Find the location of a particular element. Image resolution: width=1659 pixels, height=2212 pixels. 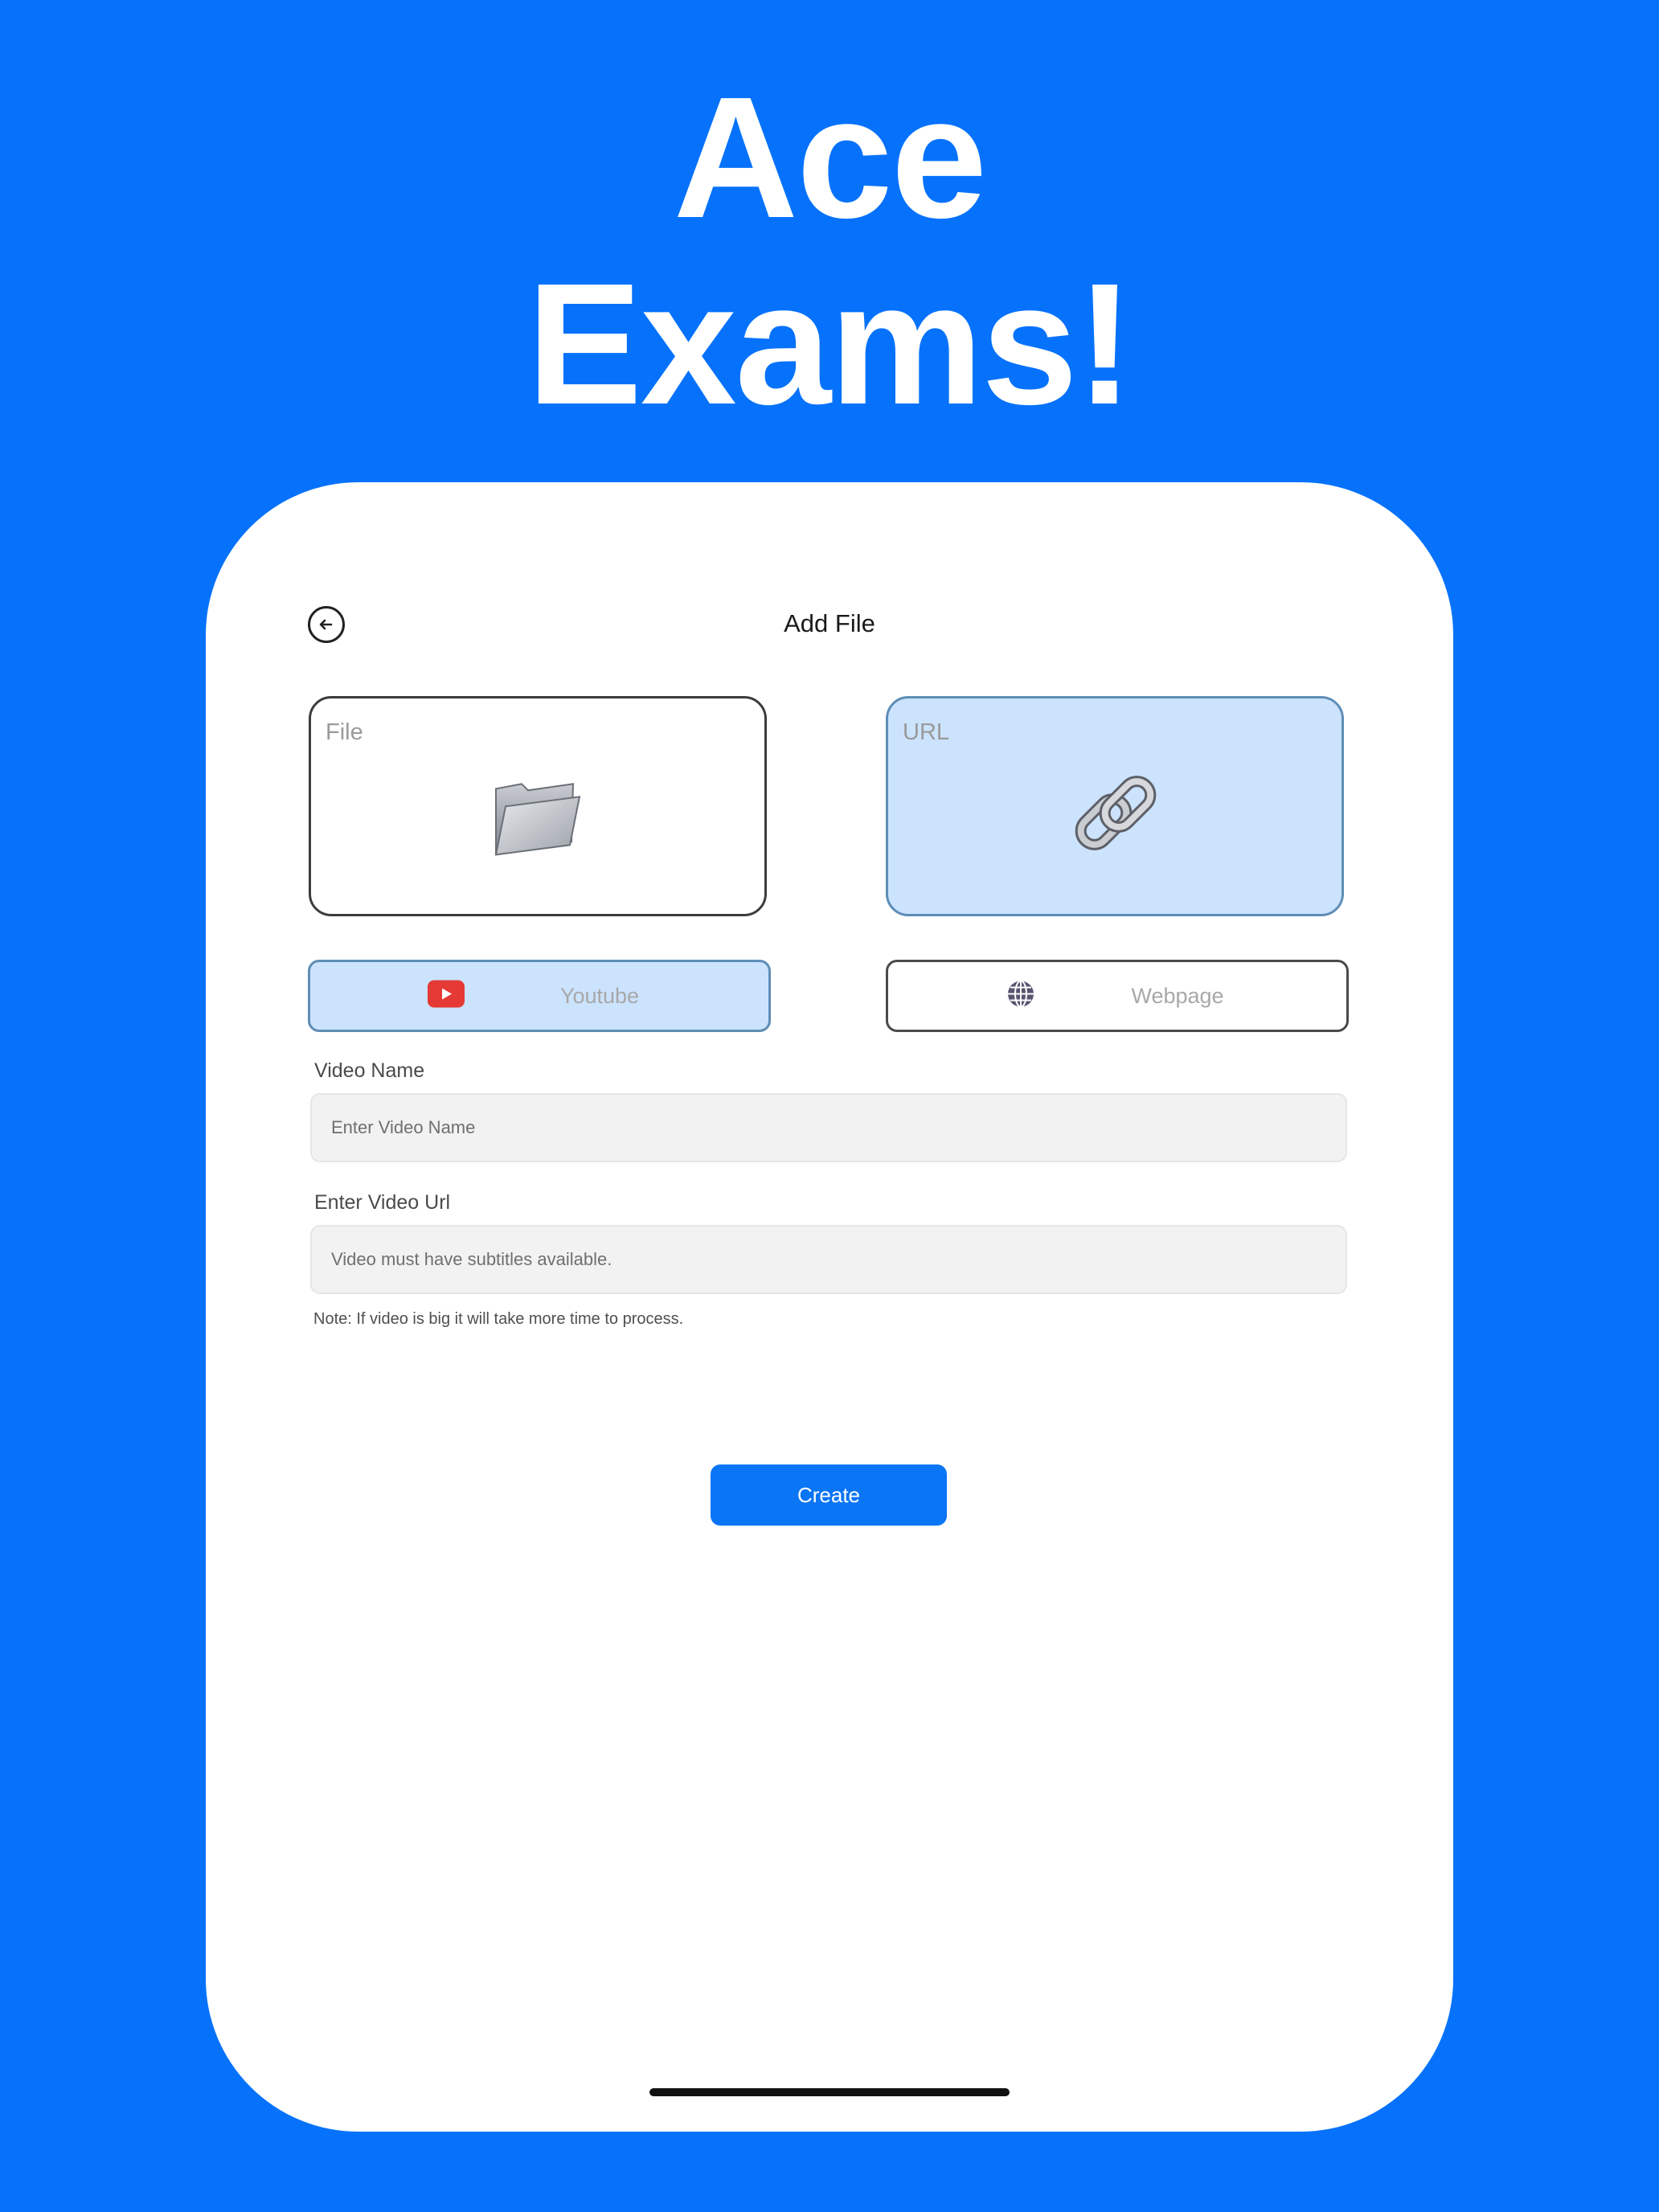

url-type-youtube: Youtube is located at coordinates (539, 996).